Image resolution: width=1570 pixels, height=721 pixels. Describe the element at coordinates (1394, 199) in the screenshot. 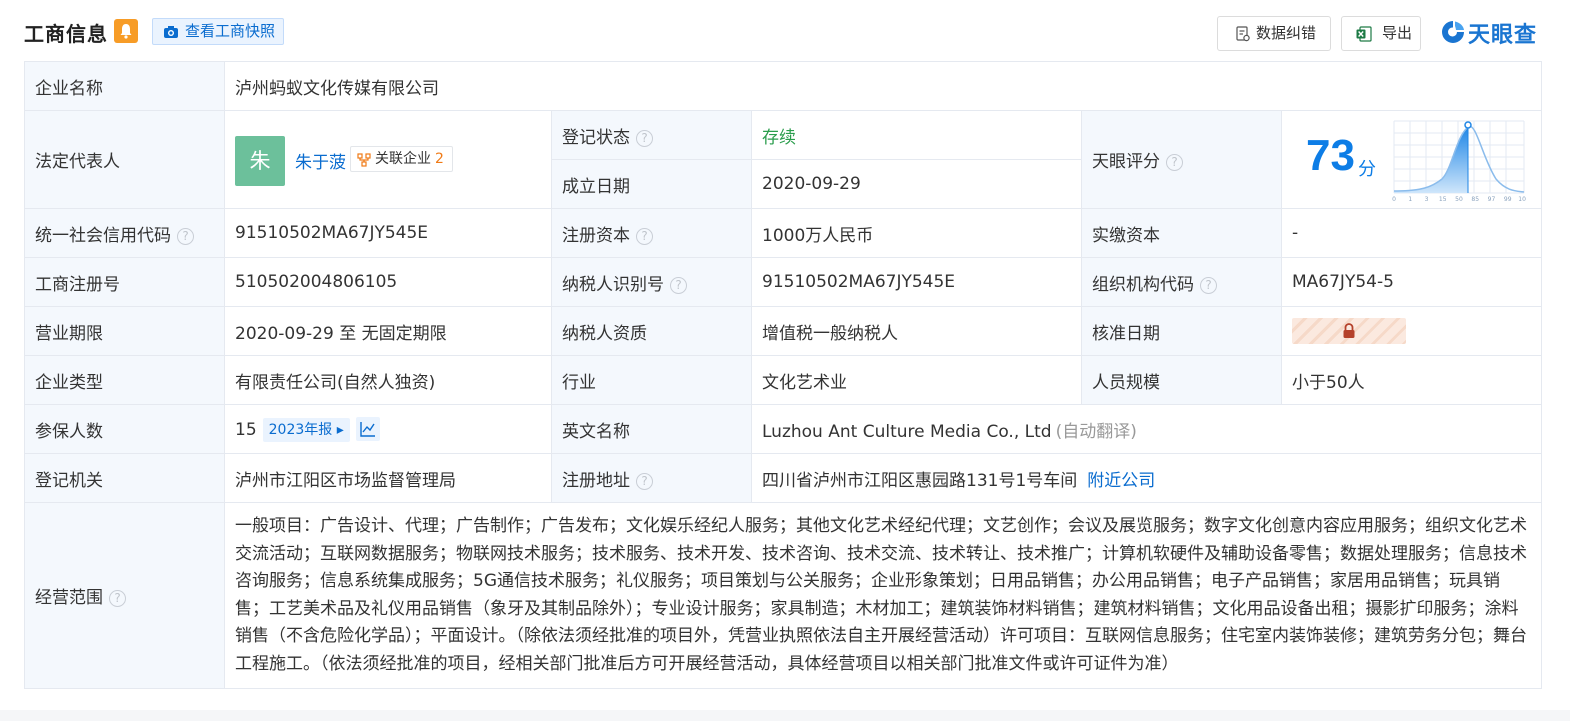

I see `score-tick-label: 0` at that location.